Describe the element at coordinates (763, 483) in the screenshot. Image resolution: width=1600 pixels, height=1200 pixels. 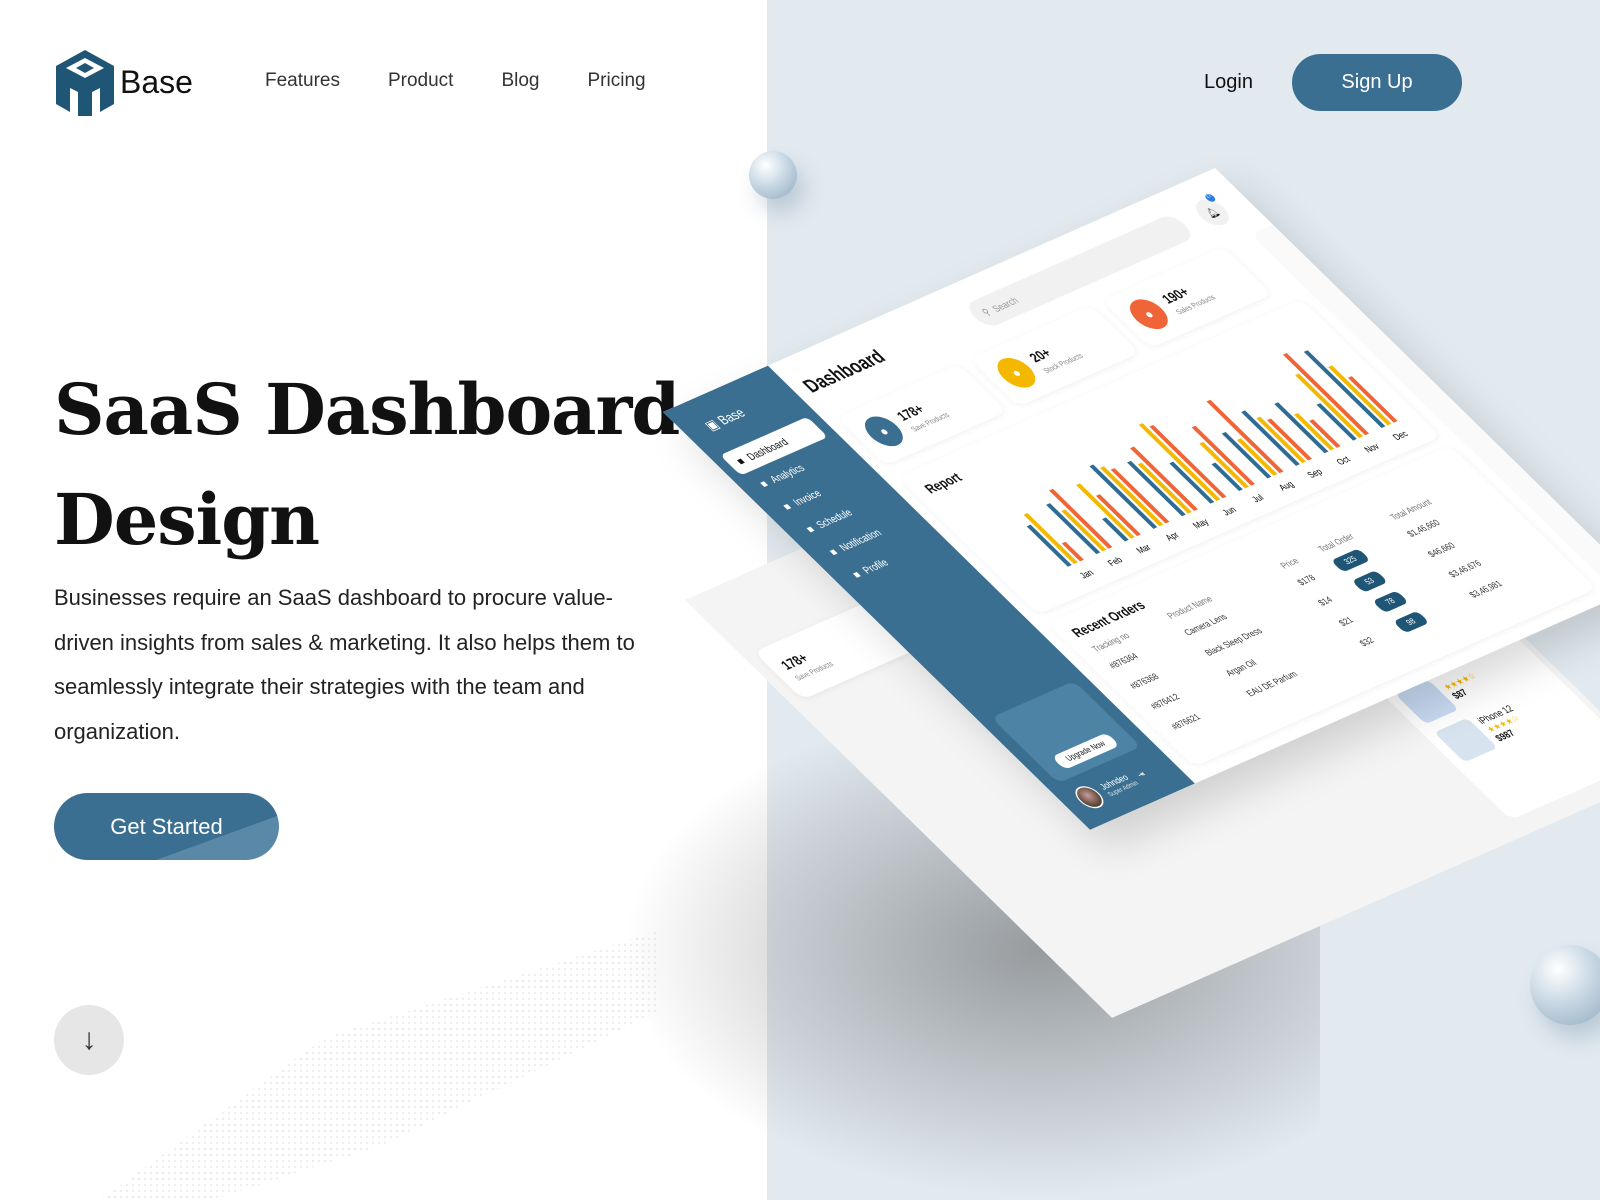
I see `chart-icon: ■` at that location.